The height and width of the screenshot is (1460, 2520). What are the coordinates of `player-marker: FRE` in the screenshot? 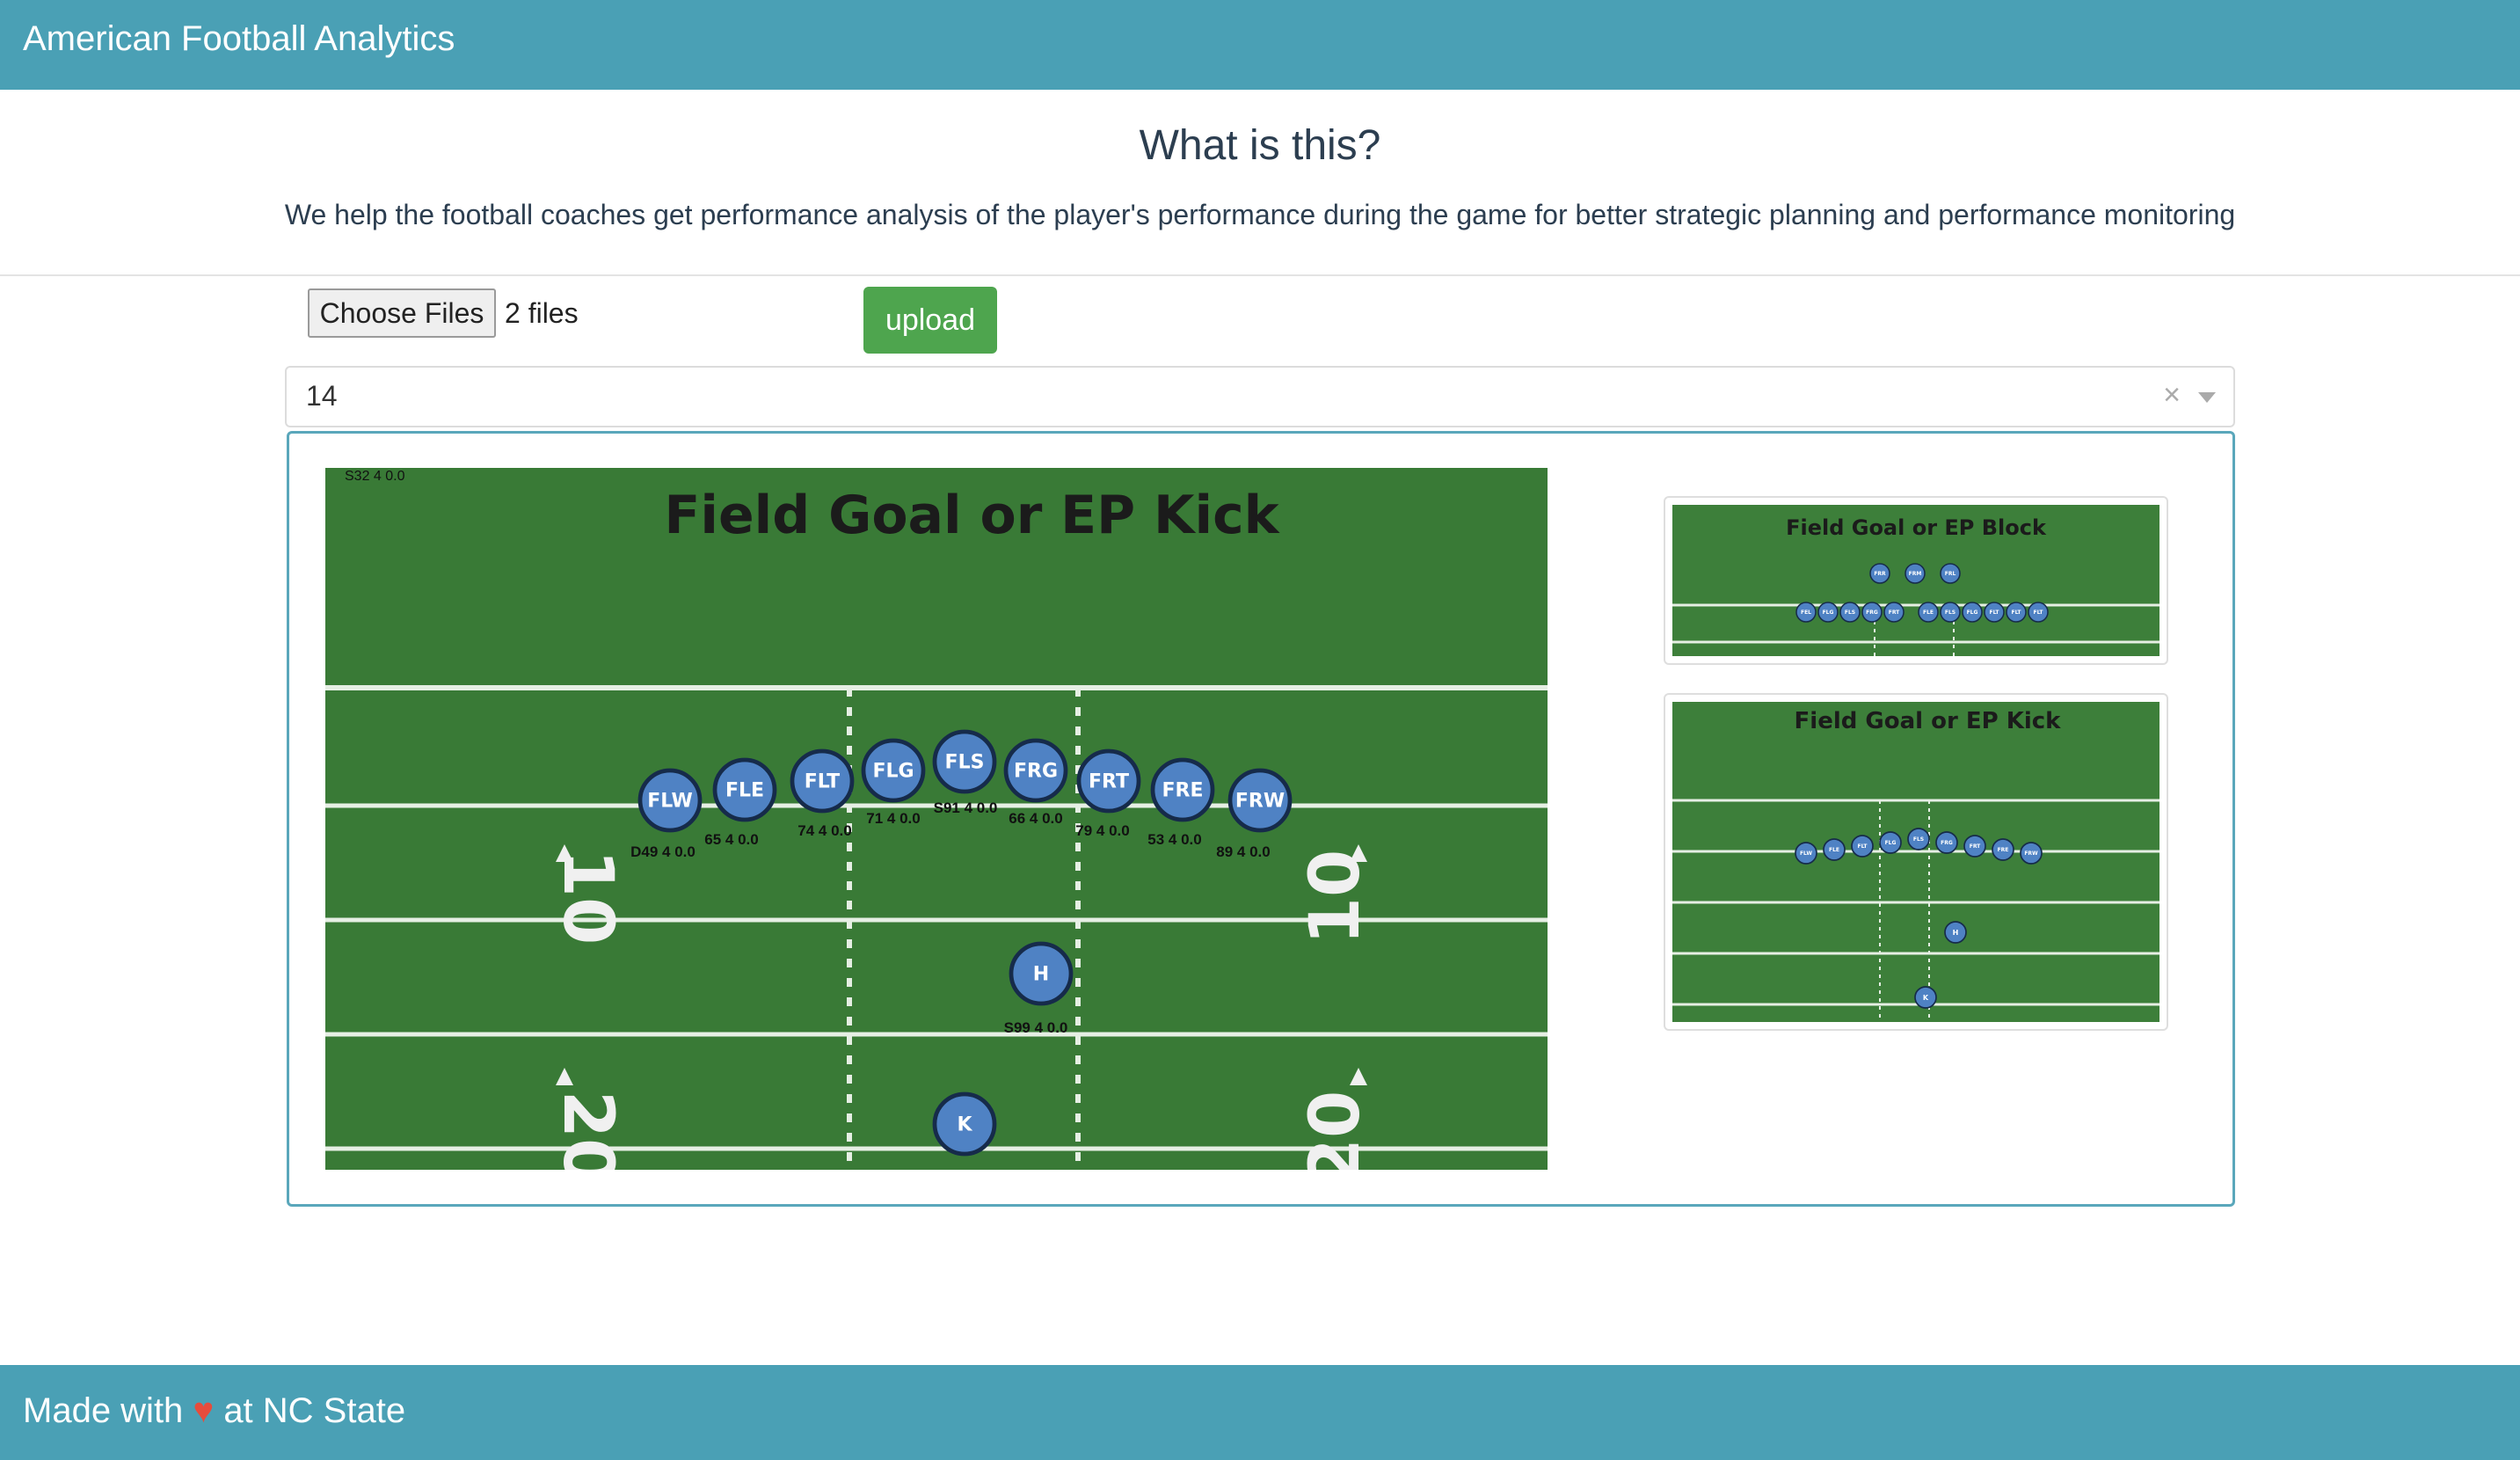 It's located at (1182, 789).